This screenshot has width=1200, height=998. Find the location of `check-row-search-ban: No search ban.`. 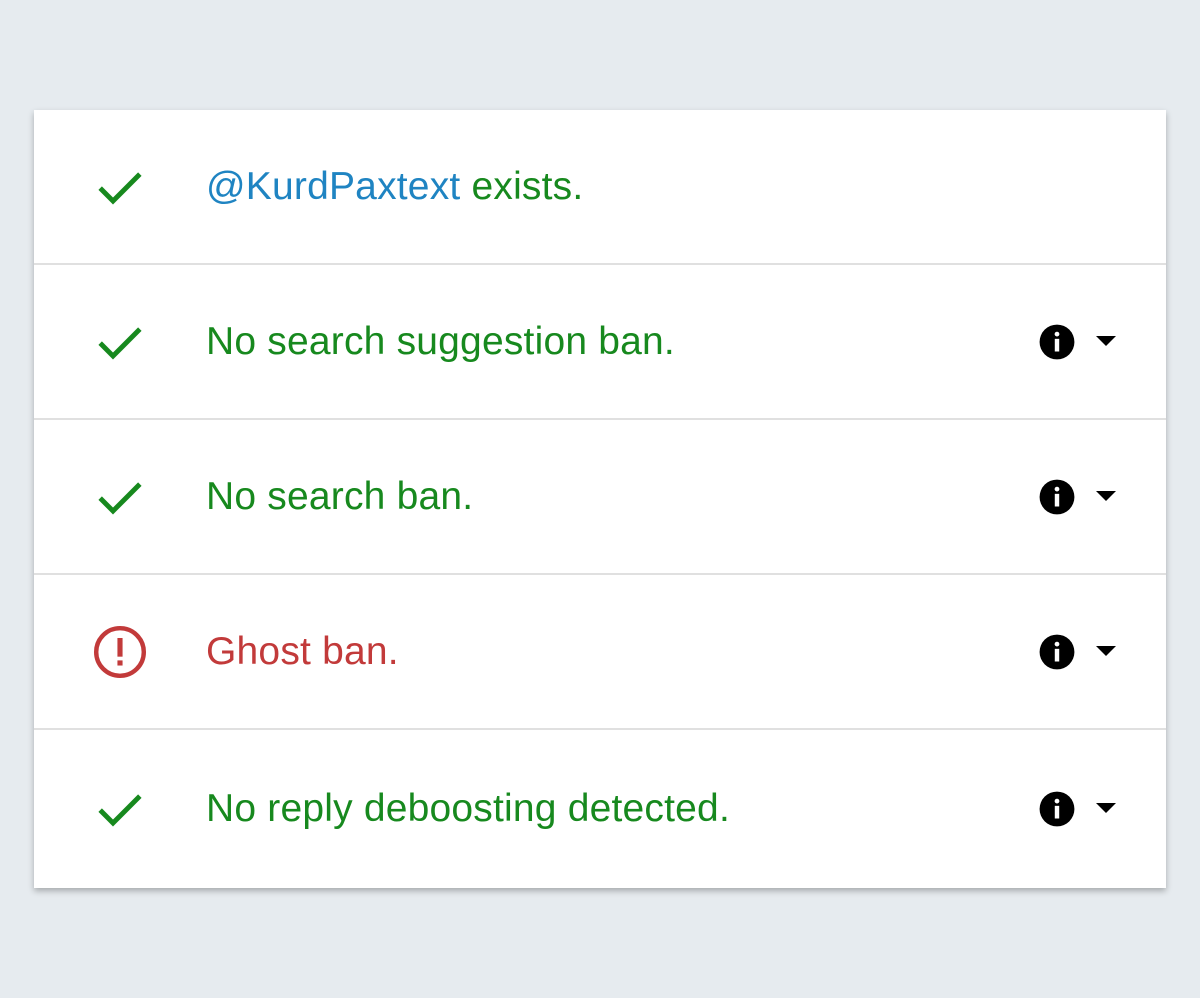

check-row-search-ban: No search ban. is located at coordinates (600, 497).